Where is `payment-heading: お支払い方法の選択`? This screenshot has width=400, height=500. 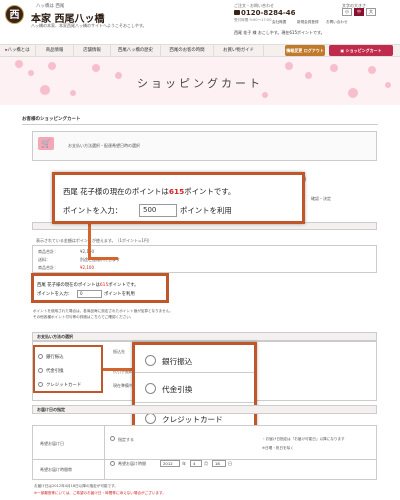 payment-heading: お支払い方法の選択 is located at coordinates (55, 336).